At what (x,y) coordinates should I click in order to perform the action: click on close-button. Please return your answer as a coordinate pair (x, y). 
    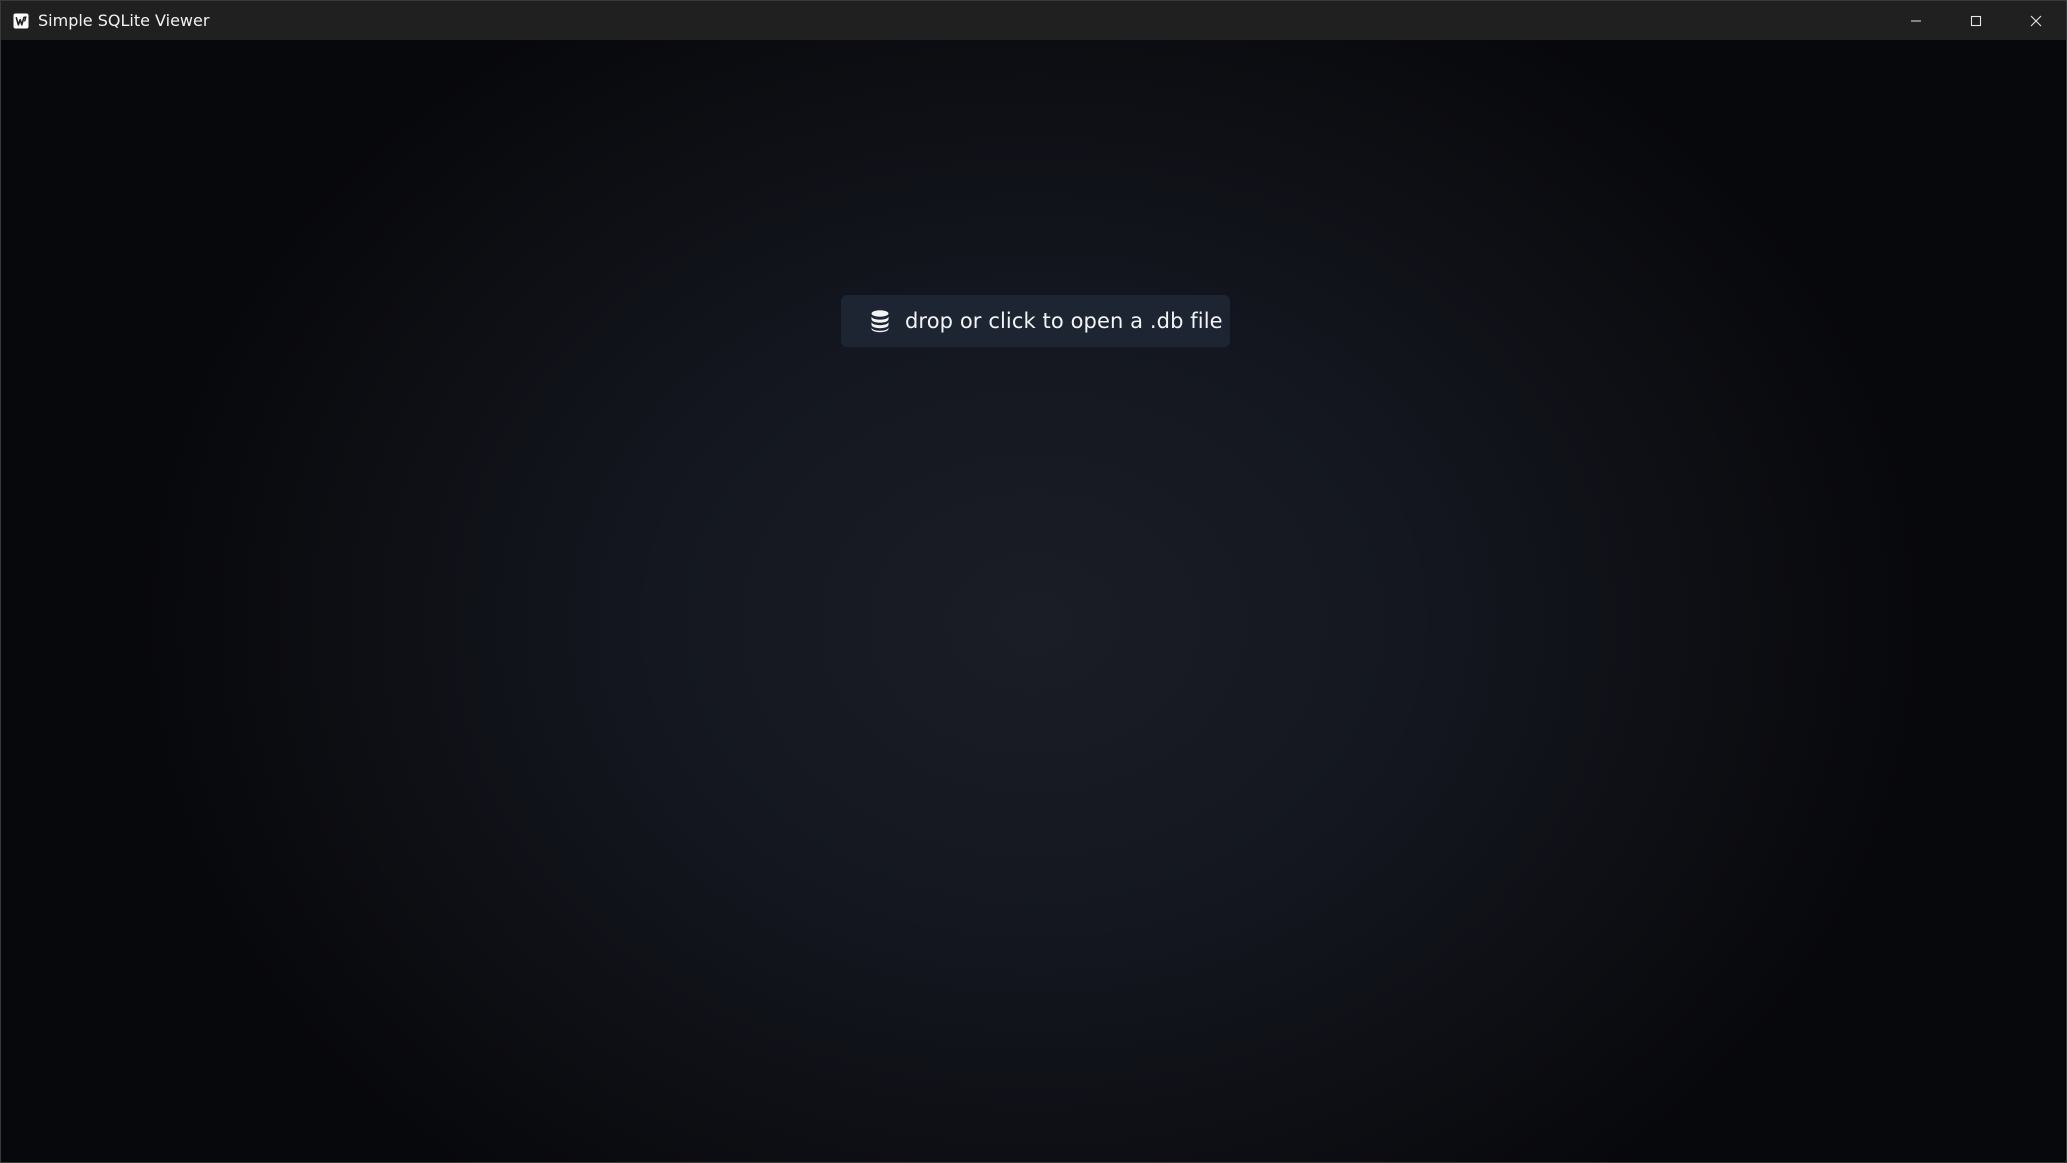
    Looking at the image, I should click on (2036, 20).